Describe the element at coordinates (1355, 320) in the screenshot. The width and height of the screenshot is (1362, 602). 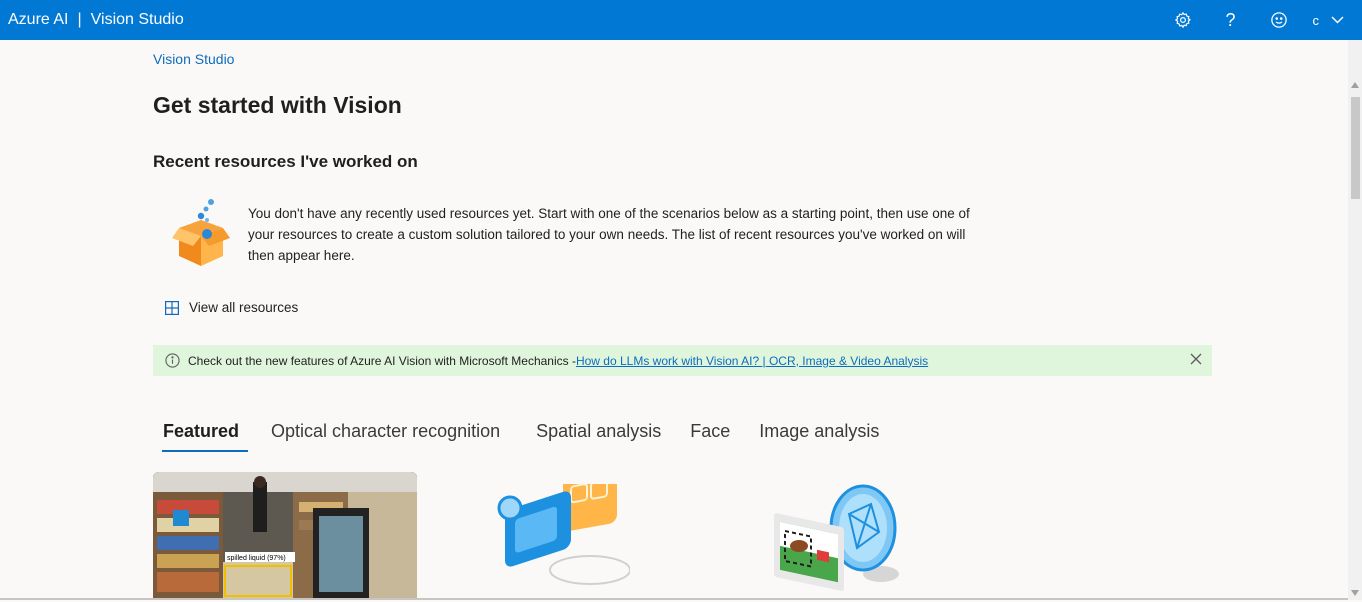
I see `page-scrollbar` at that location.